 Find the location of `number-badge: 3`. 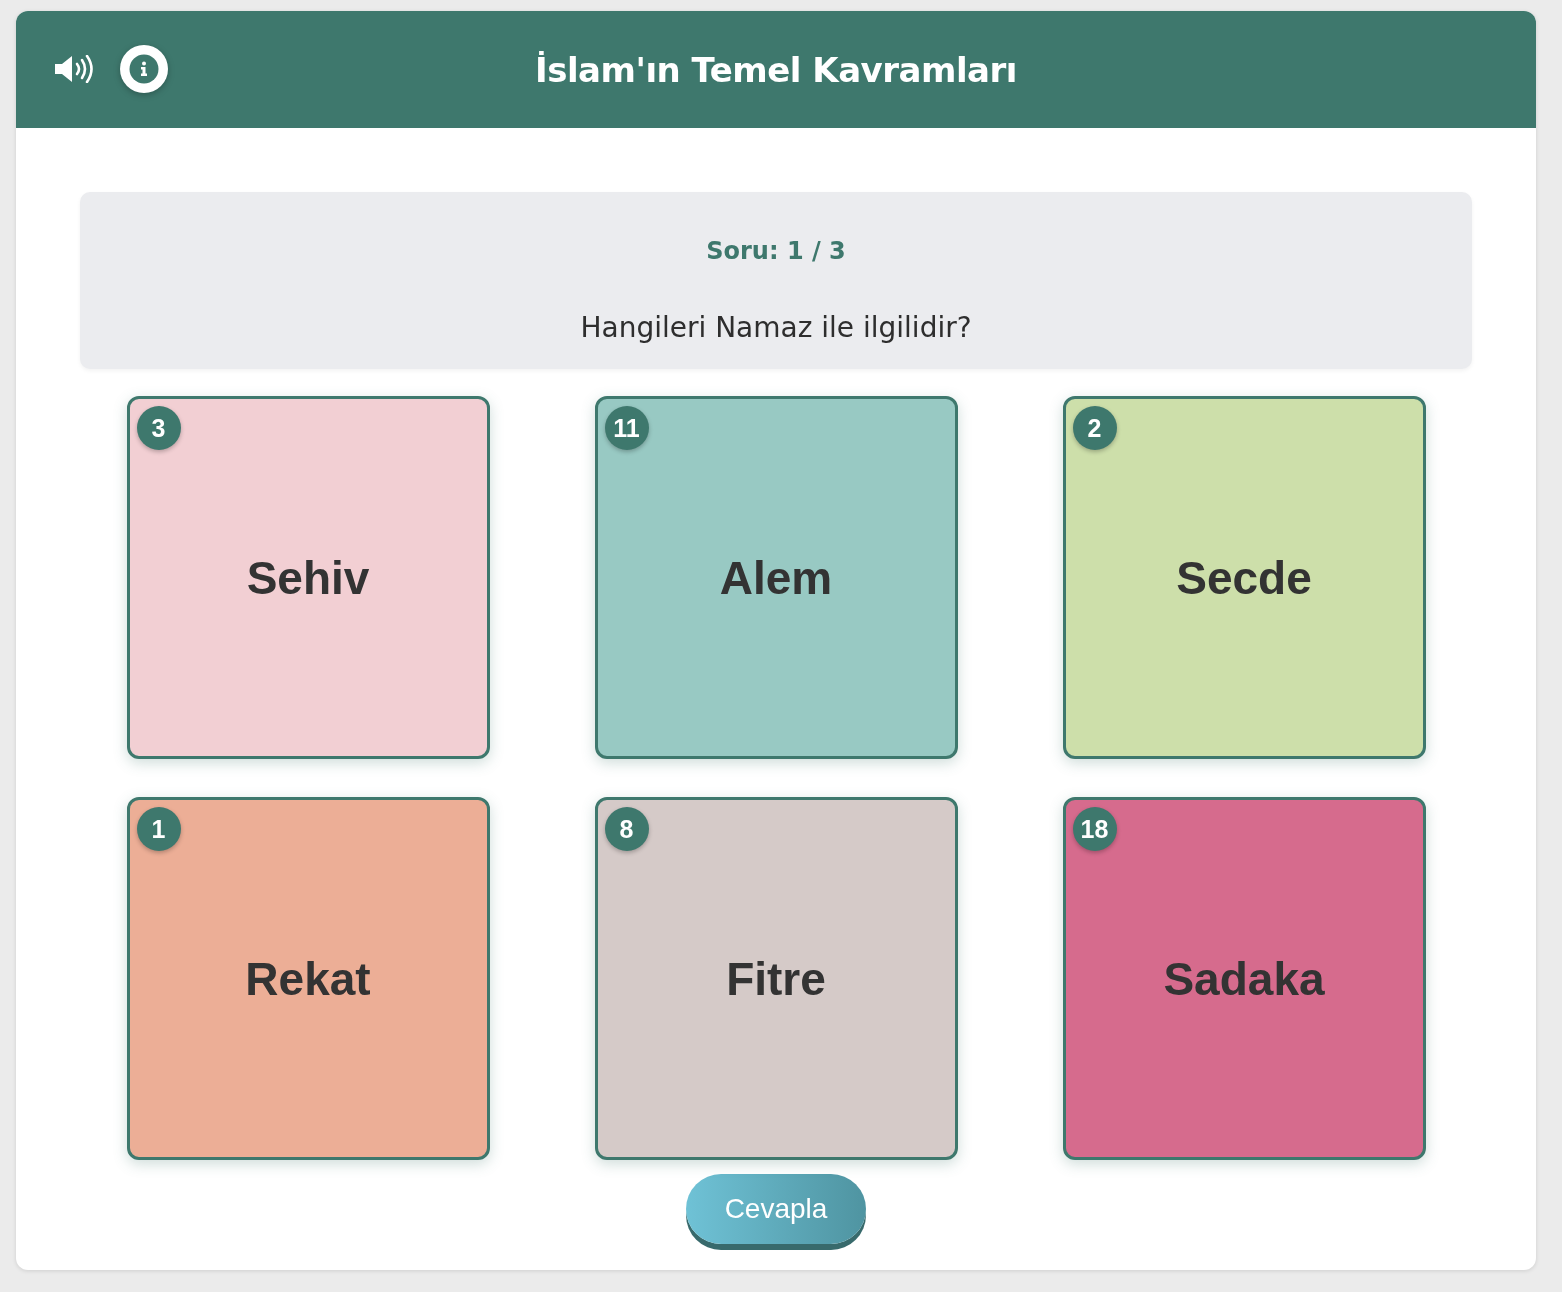

number-badge: 3 is located at coordinates (158, 428).